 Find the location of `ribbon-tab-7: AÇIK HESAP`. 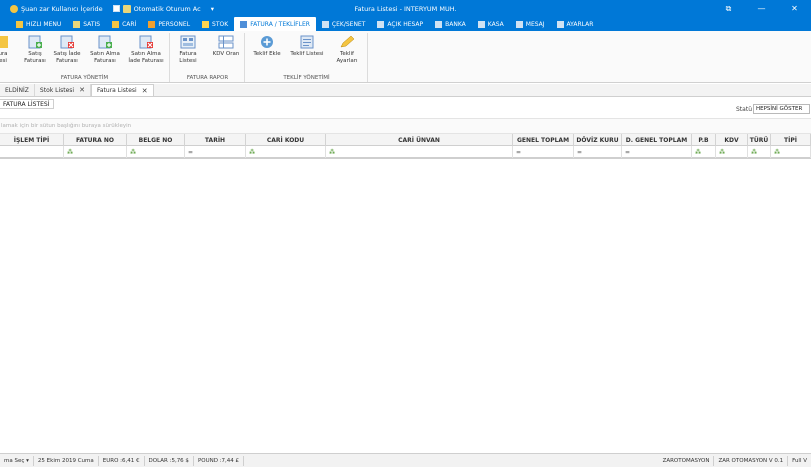

ribbon-tab-7: AÇIK HESAP is located at coordinates (400, 24).